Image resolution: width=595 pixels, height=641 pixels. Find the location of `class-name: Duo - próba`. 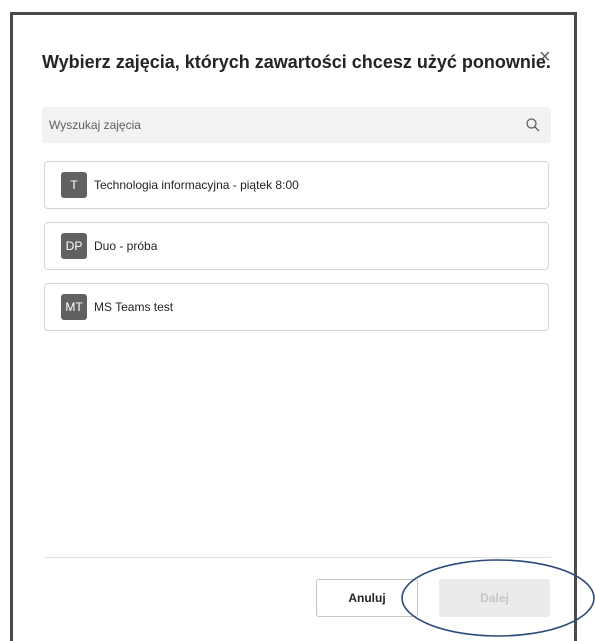

class-name: Duo - próba is located at coordinates (126, 246).